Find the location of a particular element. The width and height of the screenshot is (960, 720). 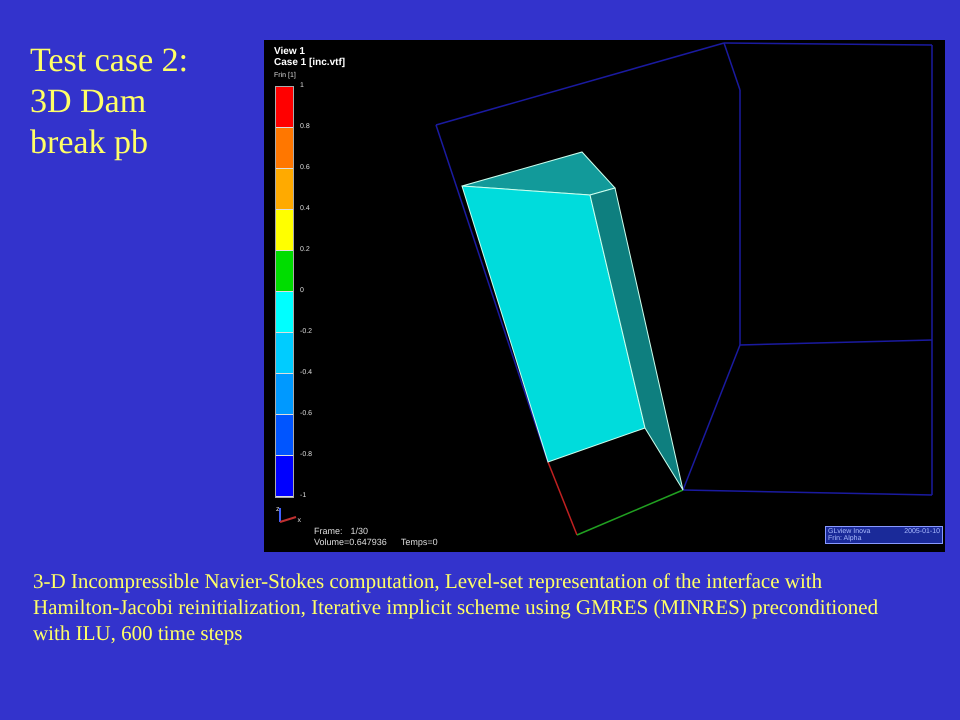

volume-value: Volume=0.647936 is located at coordinates (350, 542).